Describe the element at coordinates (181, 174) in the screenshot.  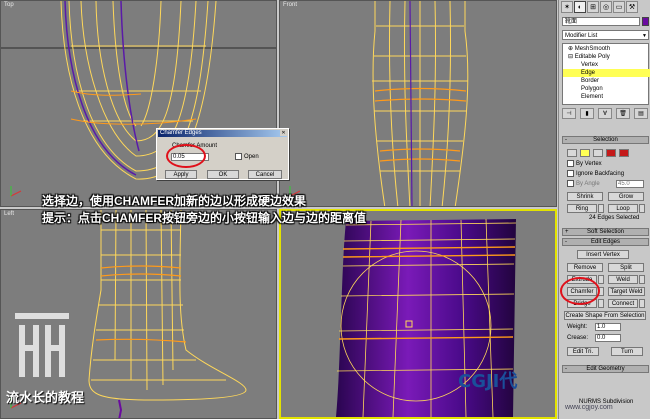
I see `apply-button: Apply` at that location.